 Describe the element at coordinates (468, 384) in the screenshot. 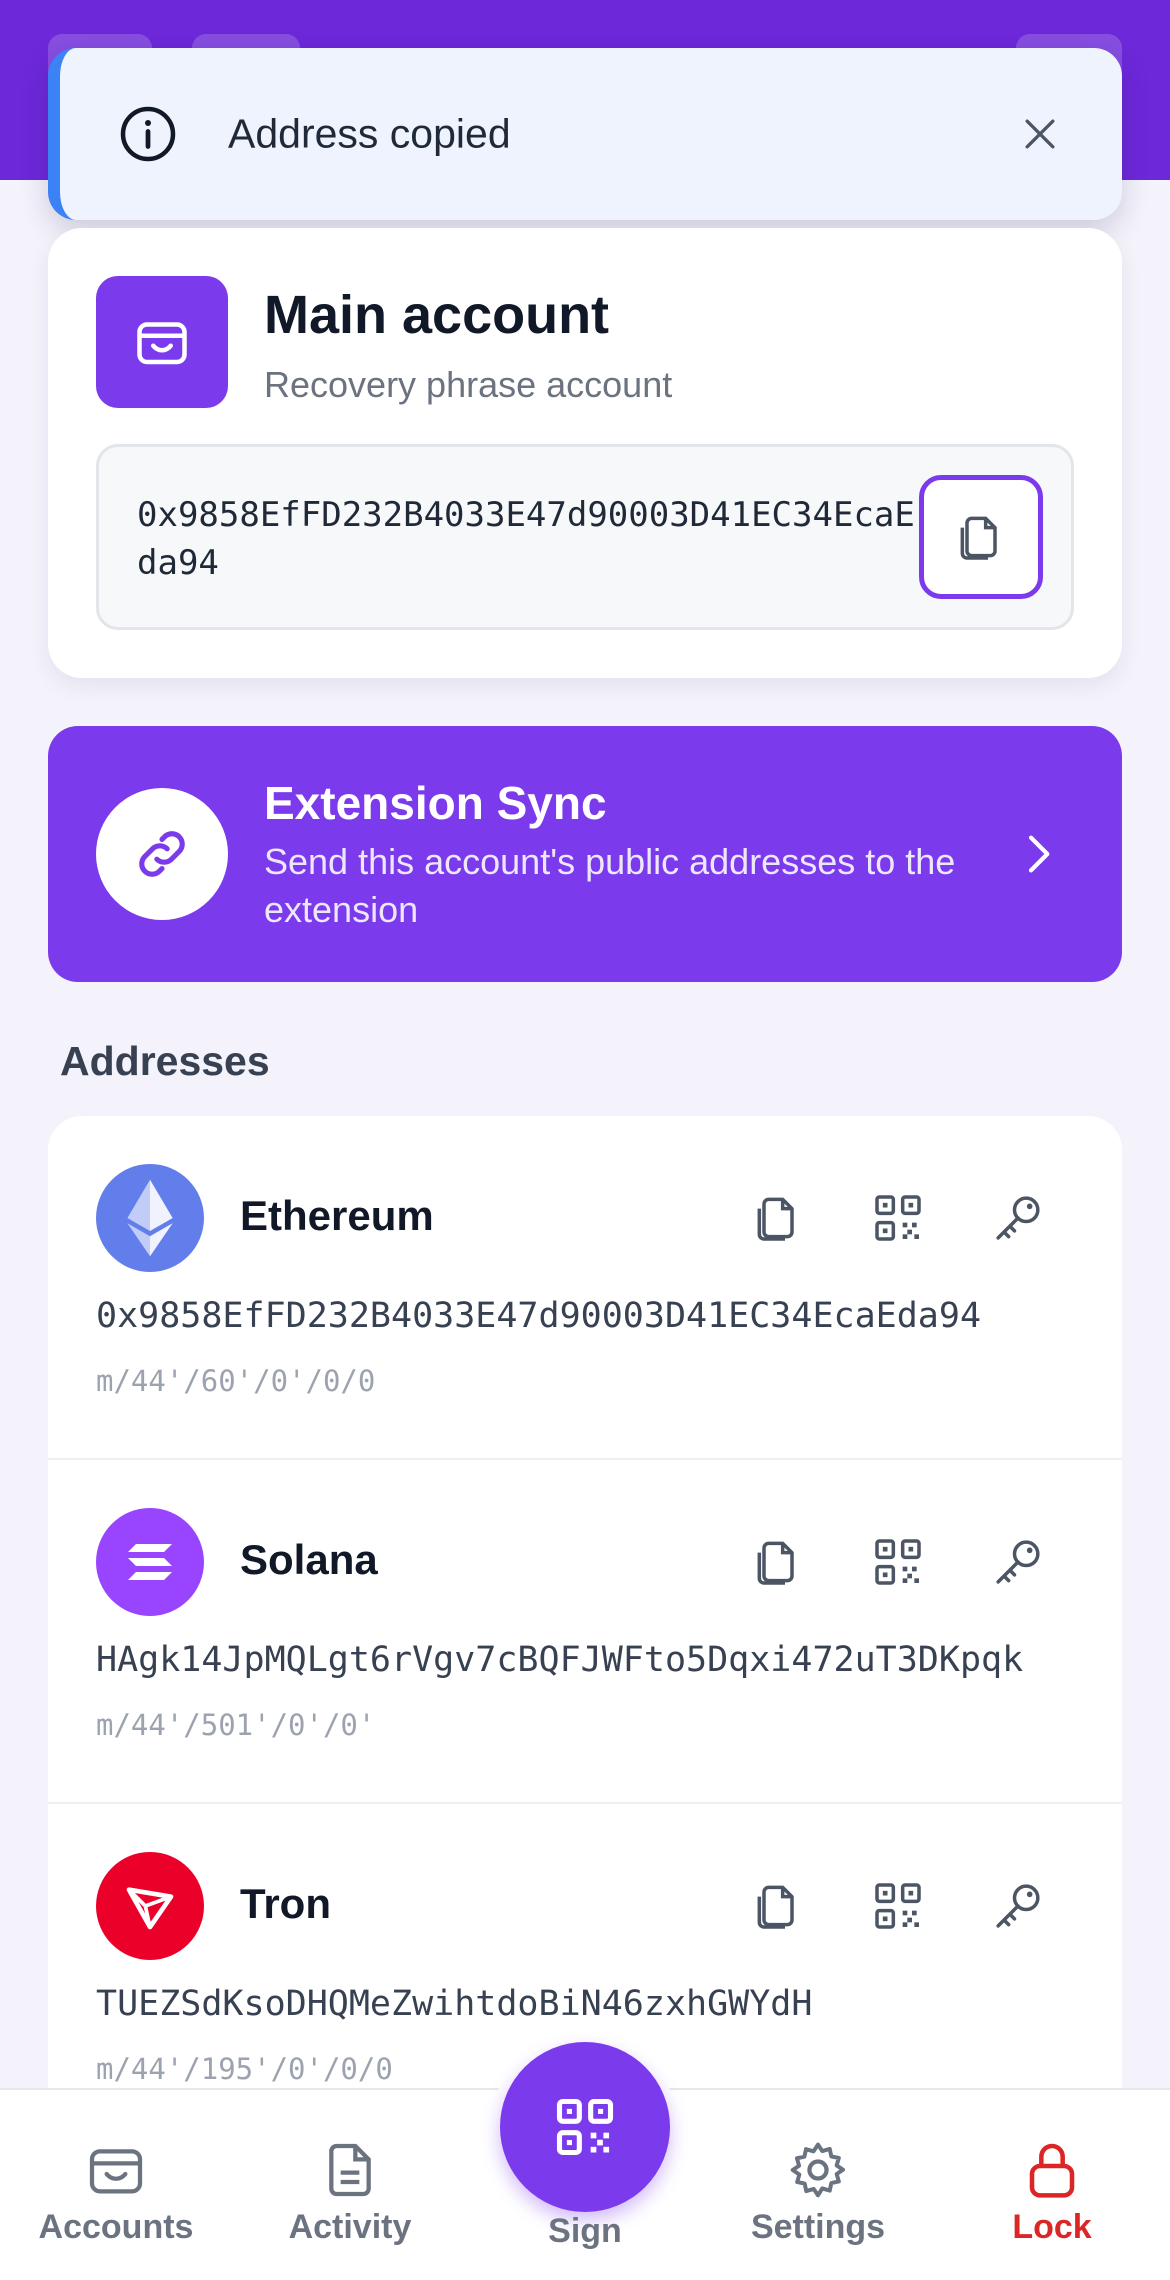

I see `account-type: Recovery phrase account` at that location.